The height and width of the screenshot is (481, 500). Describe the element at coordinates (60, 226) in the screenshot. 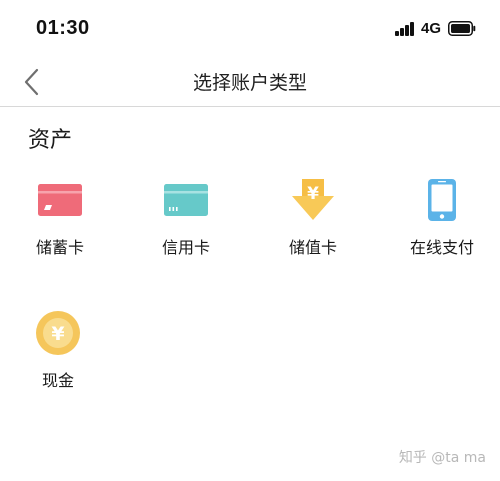

I see `account-type-debit-card: 储蓄卡` at that location.